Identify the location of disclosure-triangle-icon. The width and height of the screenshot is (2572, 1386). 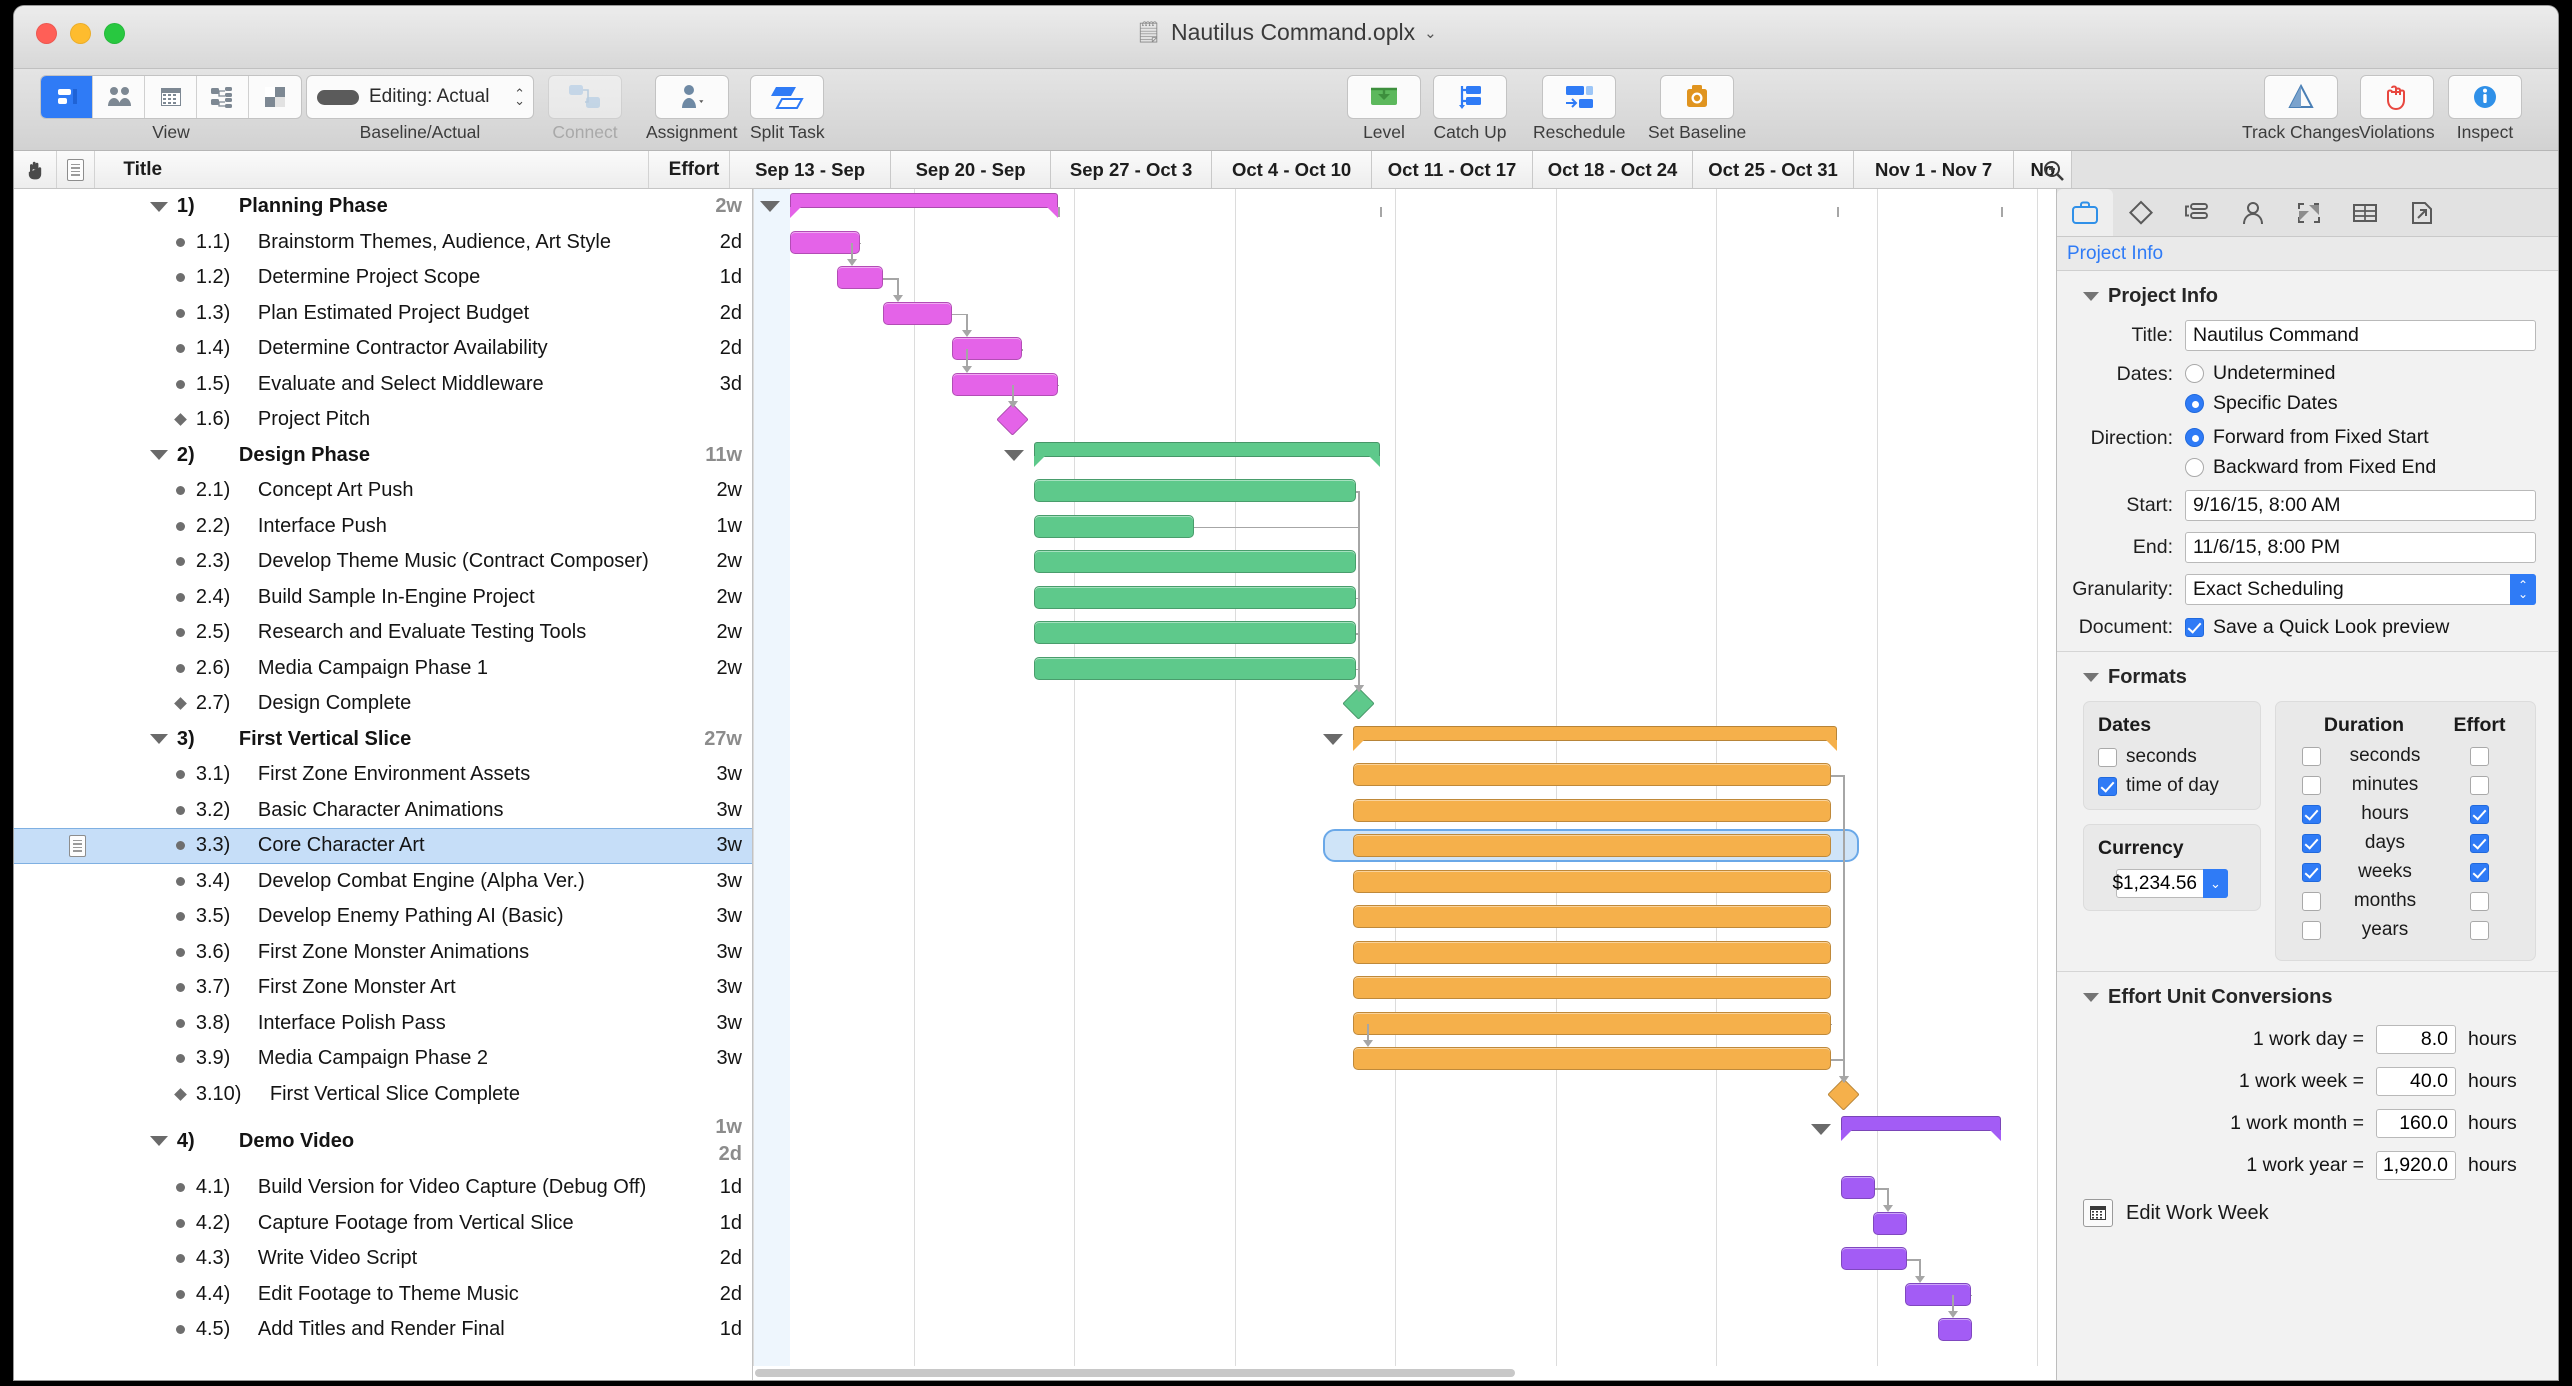
(158, 739).